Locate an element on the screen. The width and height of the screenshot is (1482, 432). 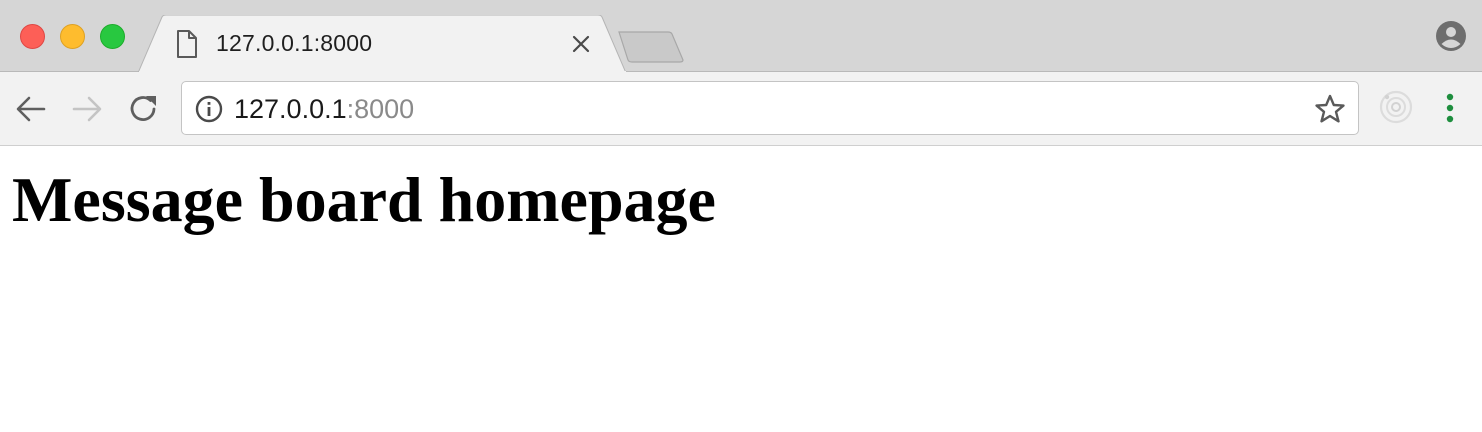
new-tab-button is located at coordinates (651, 49).